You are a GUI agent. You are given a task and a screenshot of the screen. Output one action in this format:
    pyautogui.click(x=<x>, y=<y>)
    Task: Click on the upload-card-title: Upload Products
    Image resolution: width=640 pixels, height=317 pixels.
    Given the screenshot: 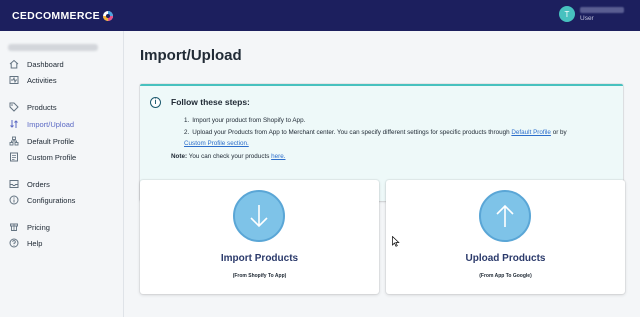 What is the action you would take?
    pyautogui.click(x=505, y=258)
    